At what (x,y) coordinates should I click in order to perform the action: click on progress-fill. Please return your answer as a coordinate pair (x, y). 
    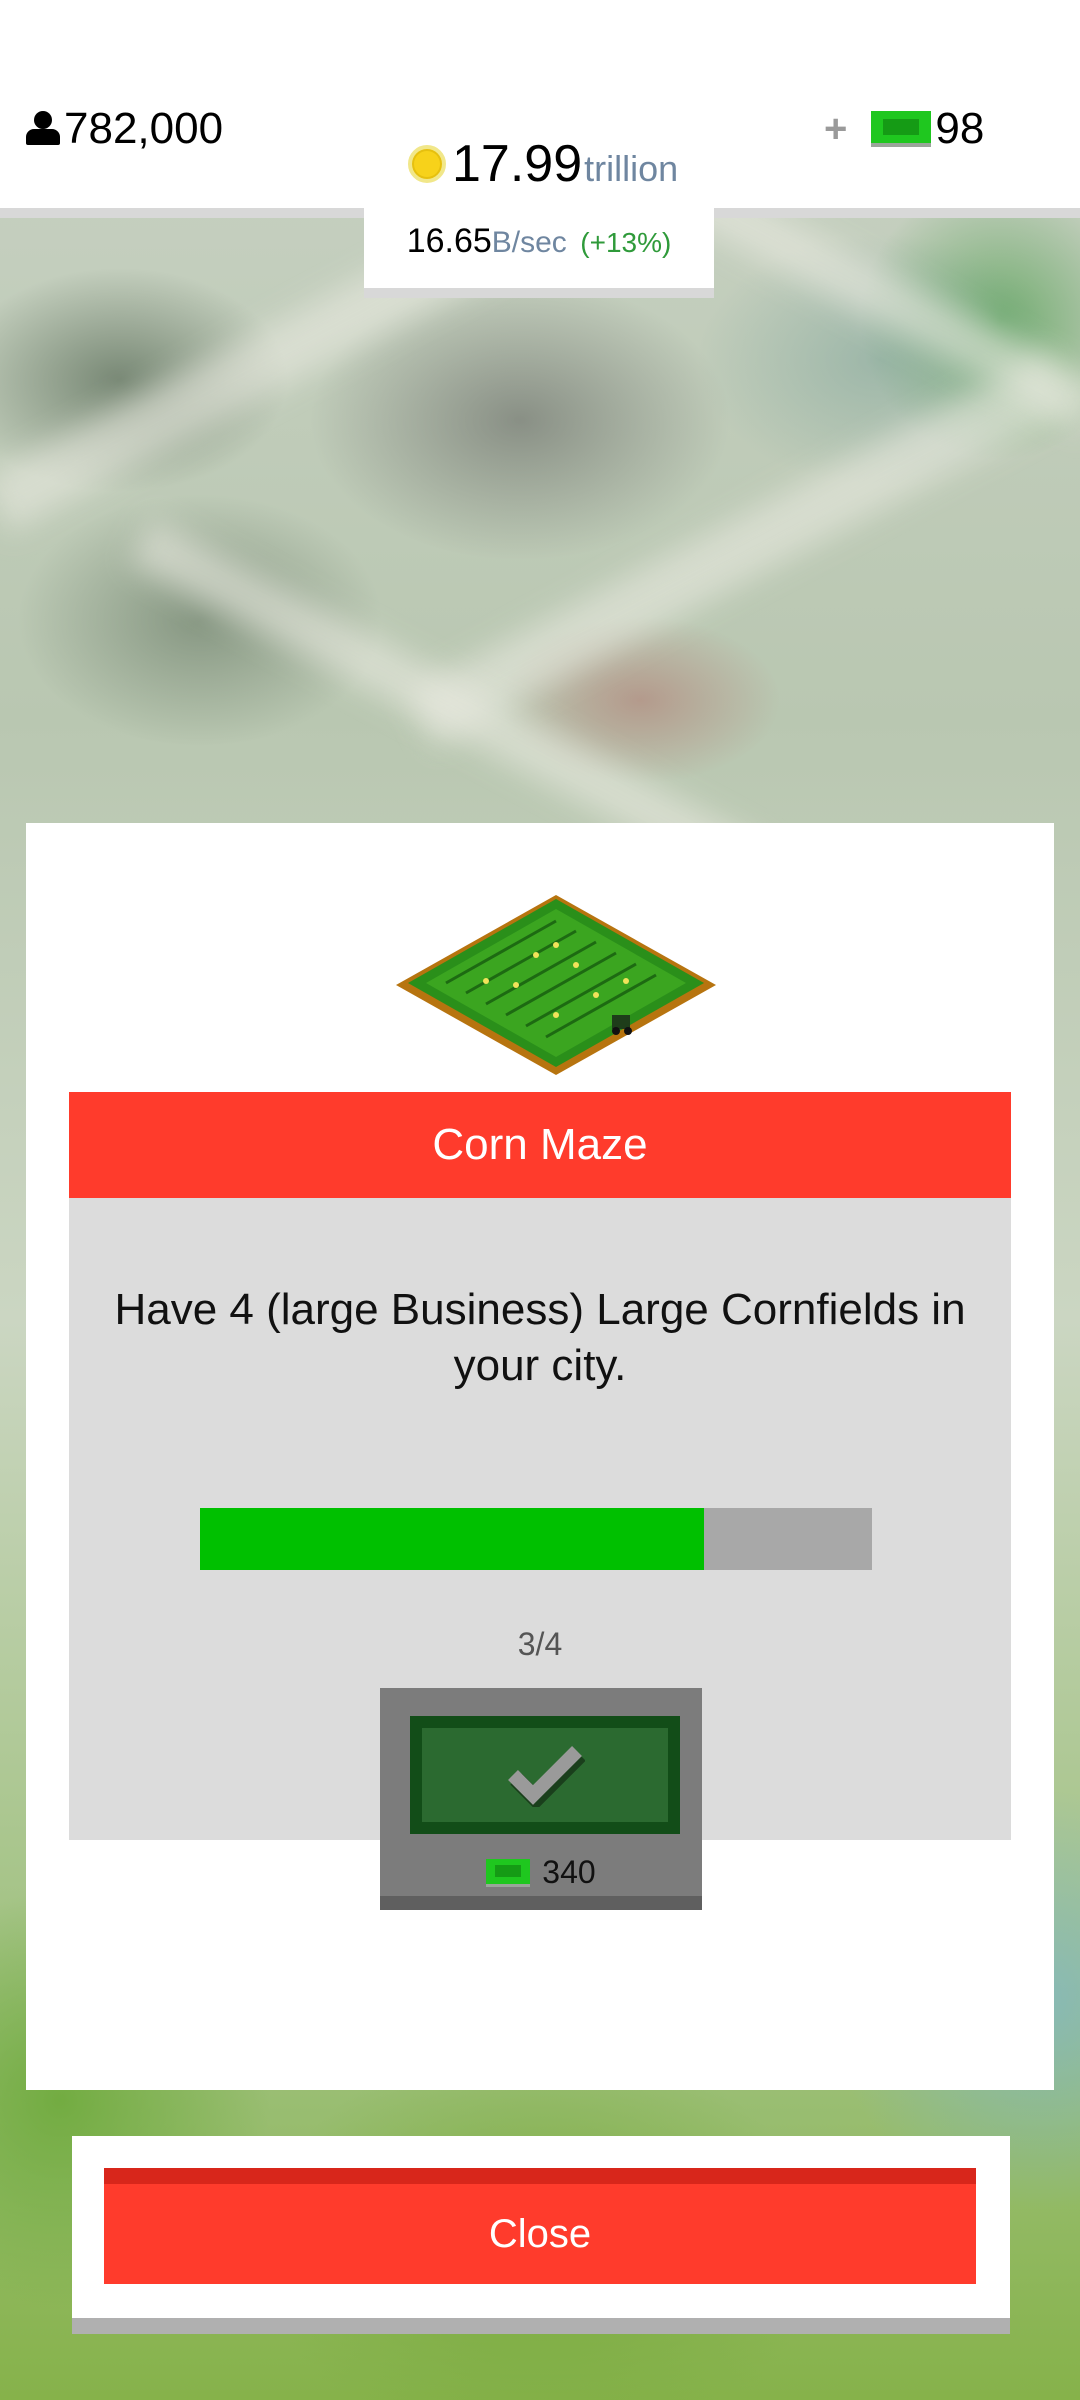
    Looking at the image, I should click on (452, 1539).